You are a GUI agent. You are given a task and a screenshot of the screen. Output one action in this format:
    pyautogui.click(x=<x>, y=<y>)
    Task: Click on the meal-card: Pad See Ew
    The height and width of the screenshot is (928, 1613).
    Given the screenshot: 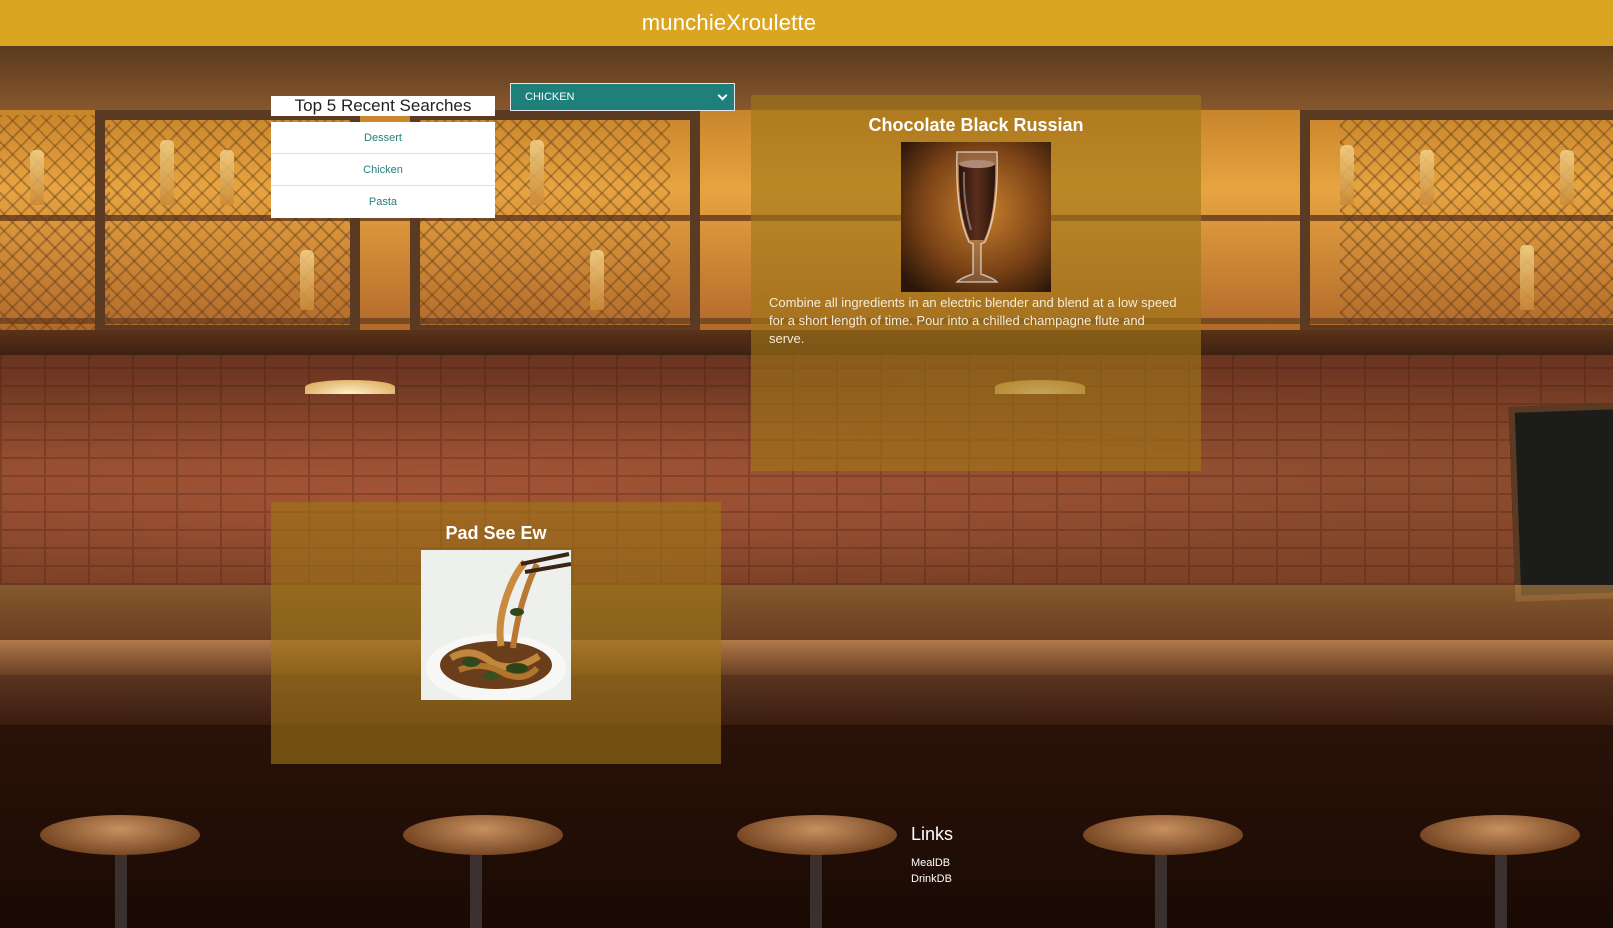 What is the action you would take?
    pyautogui.click(x=496, y=633)
    